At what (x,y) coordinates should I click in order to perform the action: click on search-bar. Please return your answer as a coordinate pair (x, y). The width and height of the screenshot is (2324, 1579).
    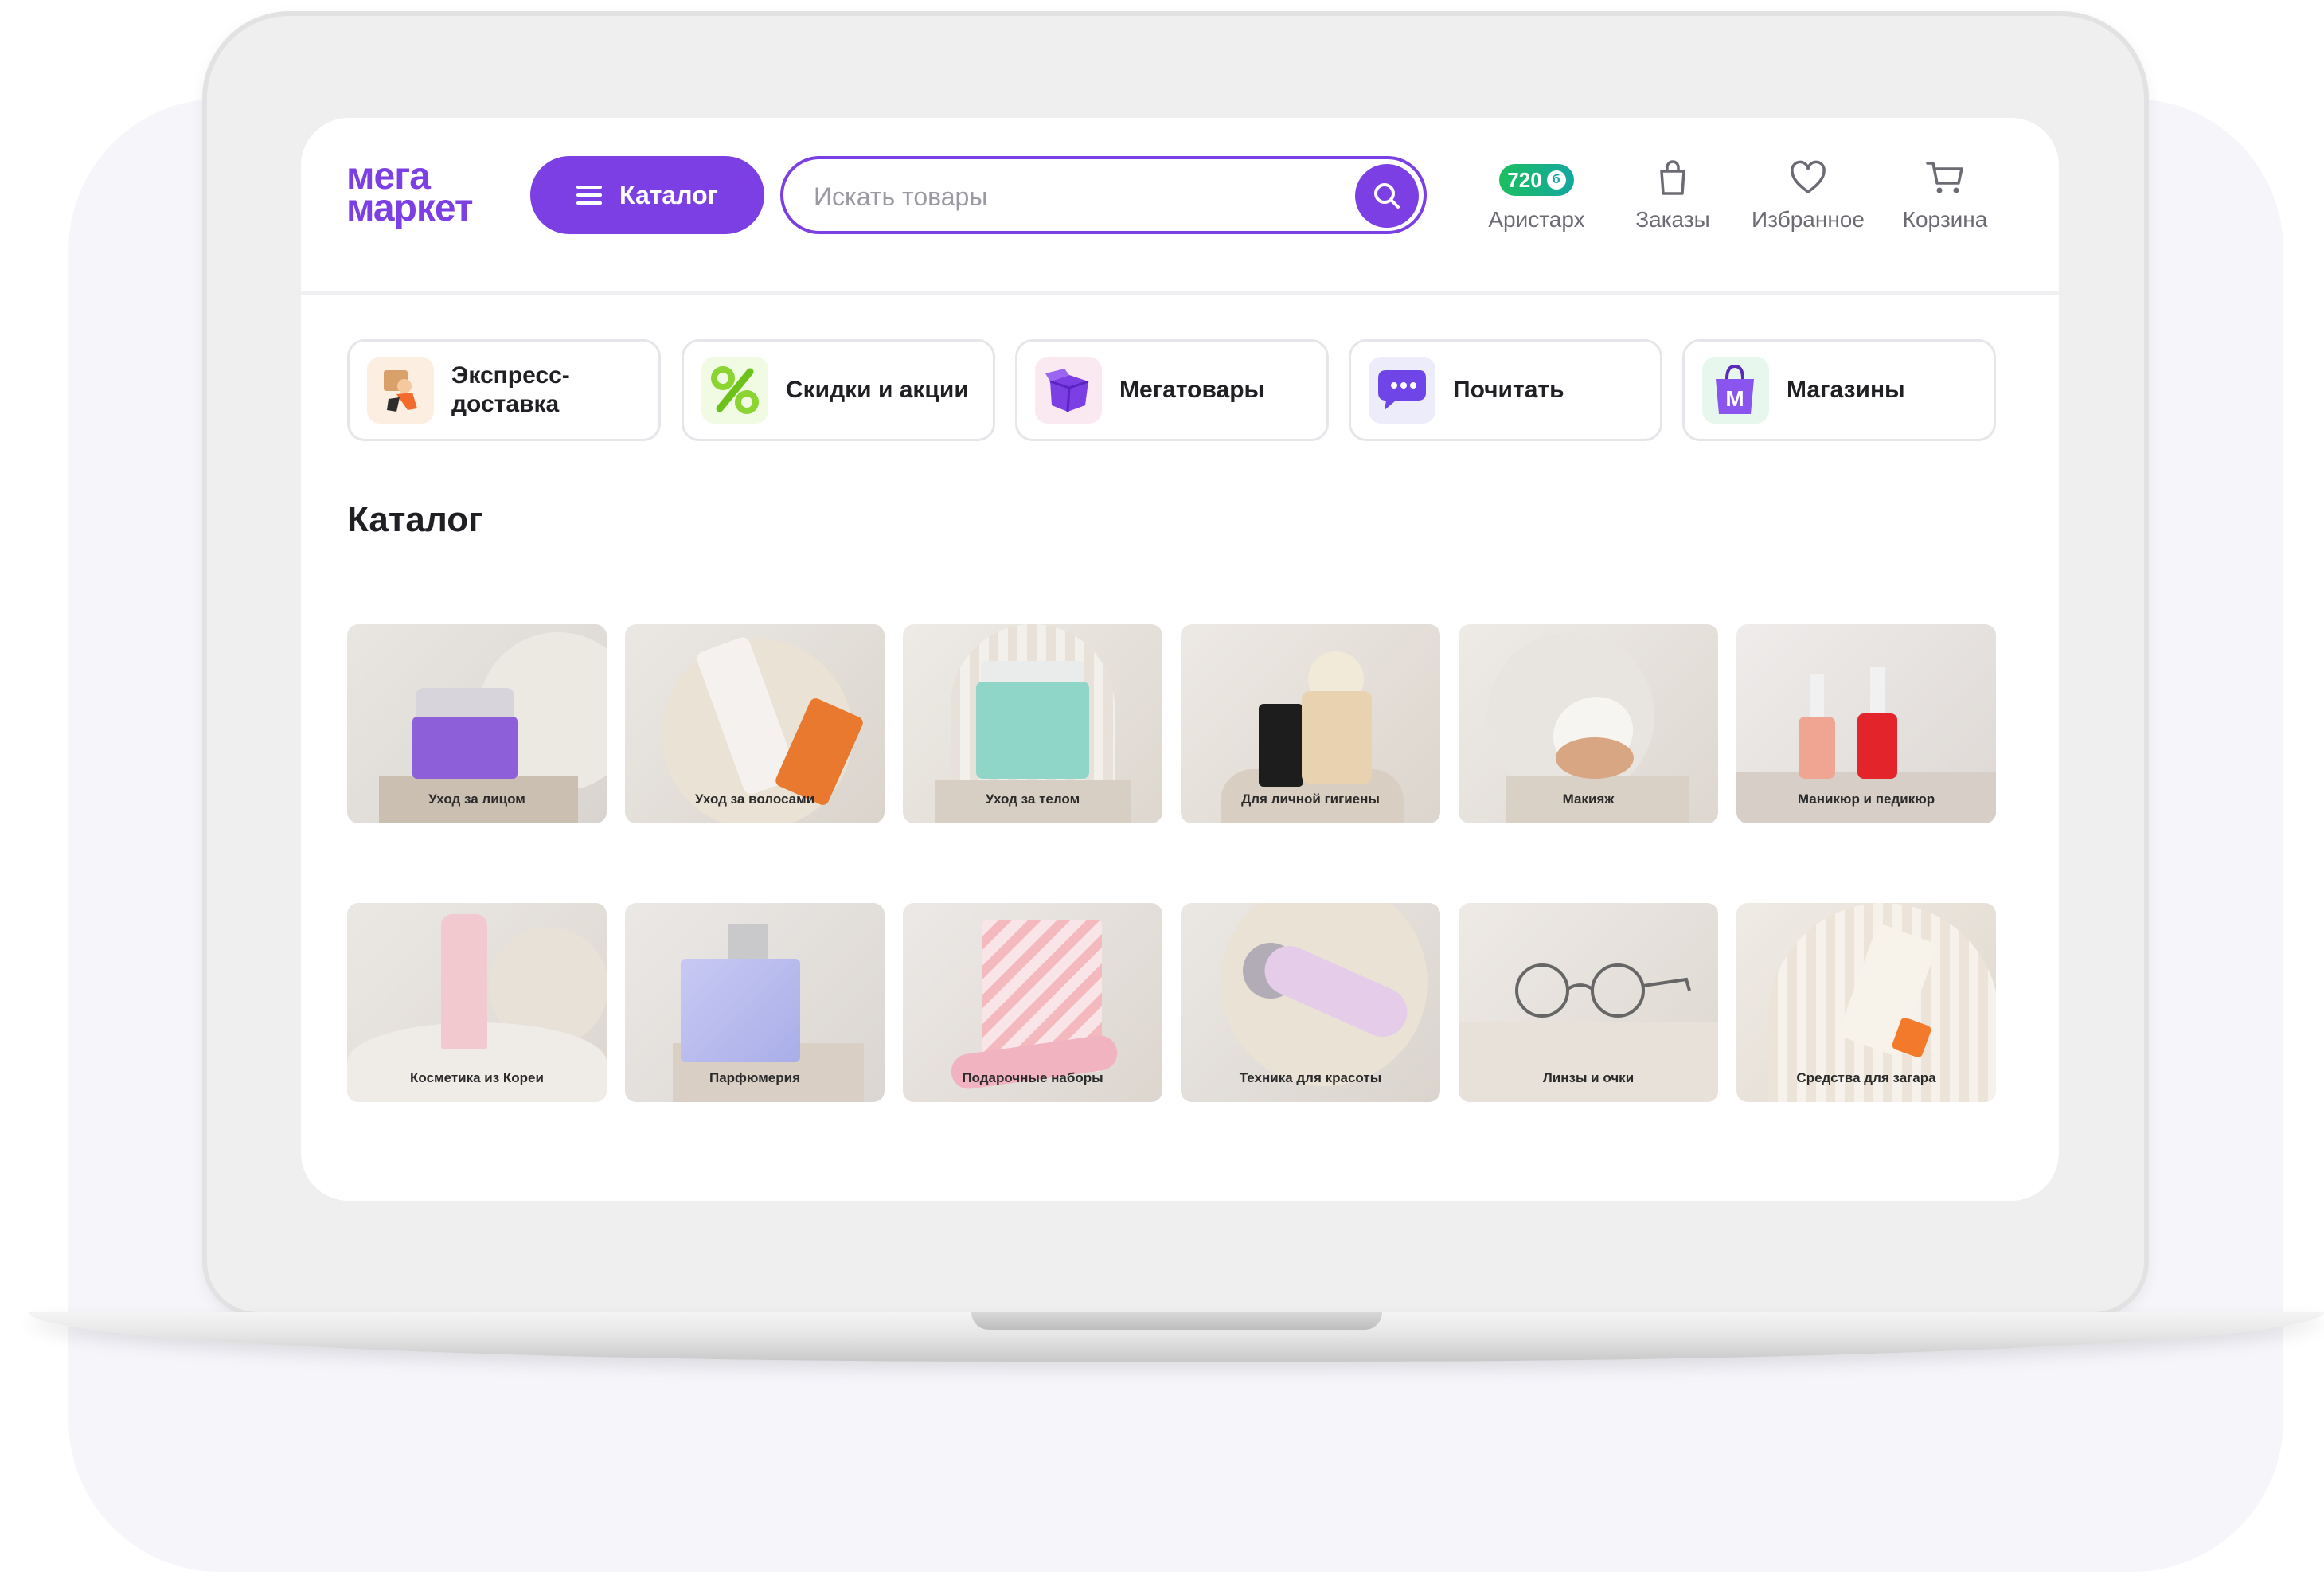
    Looking at the image, I should click on (1104, 195).